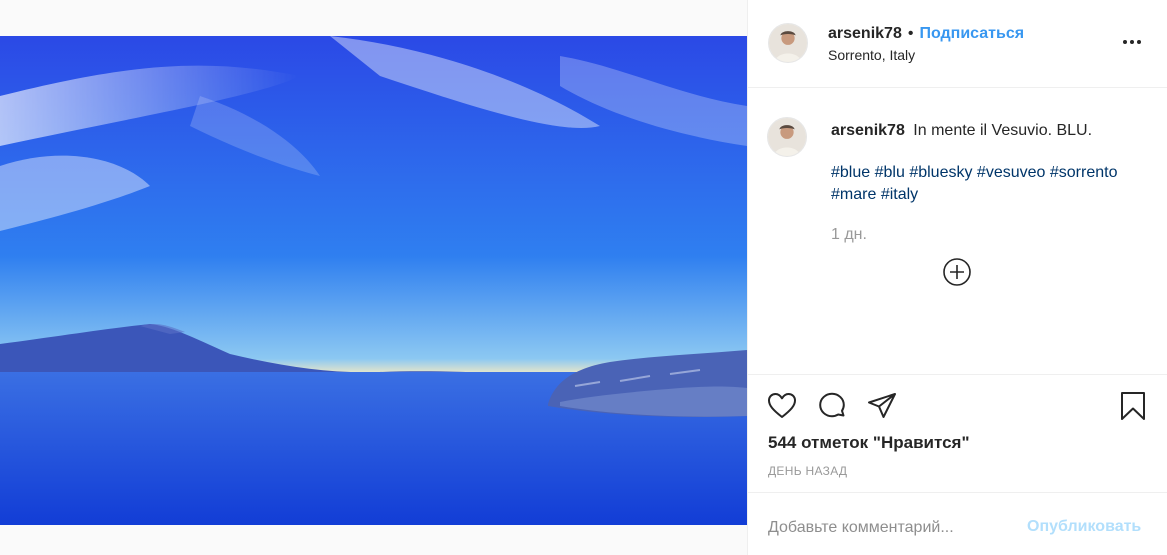 This screenshot has height=555, width=1167. Describe the element at coordinates (882, 406) in the screenshot. I see `send-icon` at that location.